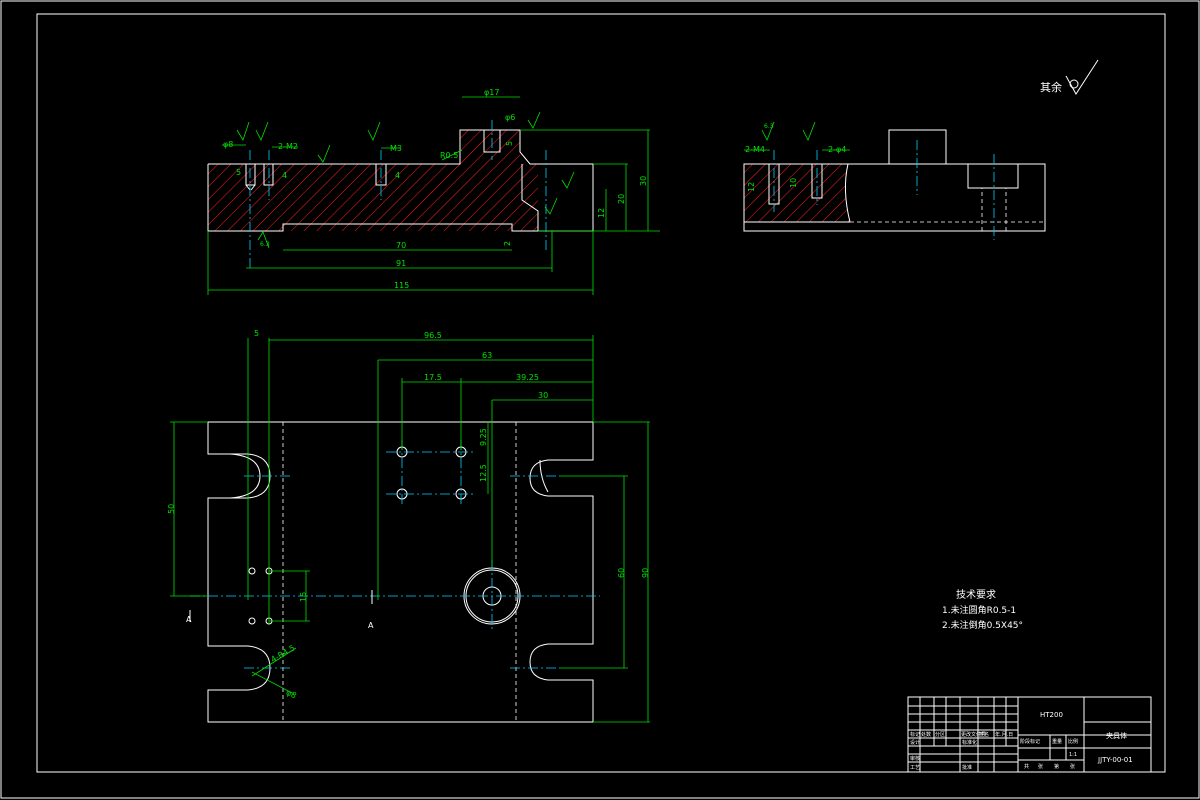 The image size is (1200, 800). Describe the element at coordinates (979, 610) in the screenshot. I see `tech-item-1: 1.未注圆角R0.5-1` at that location.